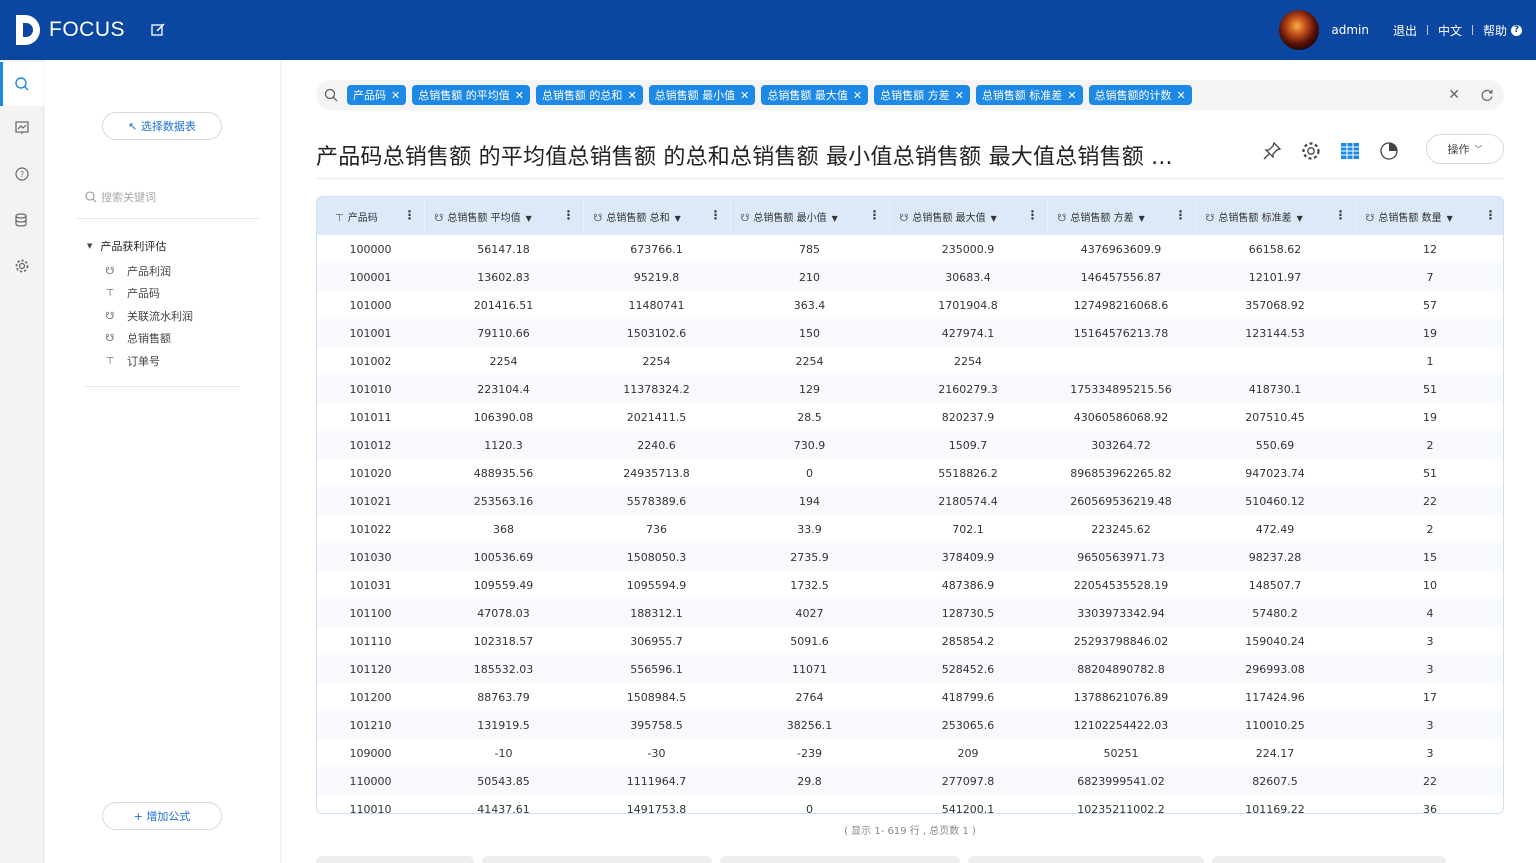 This screenshot has width=1536, height=863. I want to click on column-header: ☋ 总销售额 总和 ▼ ⋮, so click(657, 216).